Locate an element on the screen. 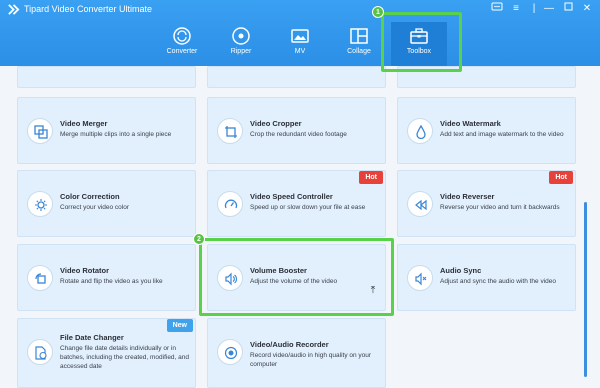 The image size is (600, 388). step-1-marker: 1 is located at coordinates (378, 12).